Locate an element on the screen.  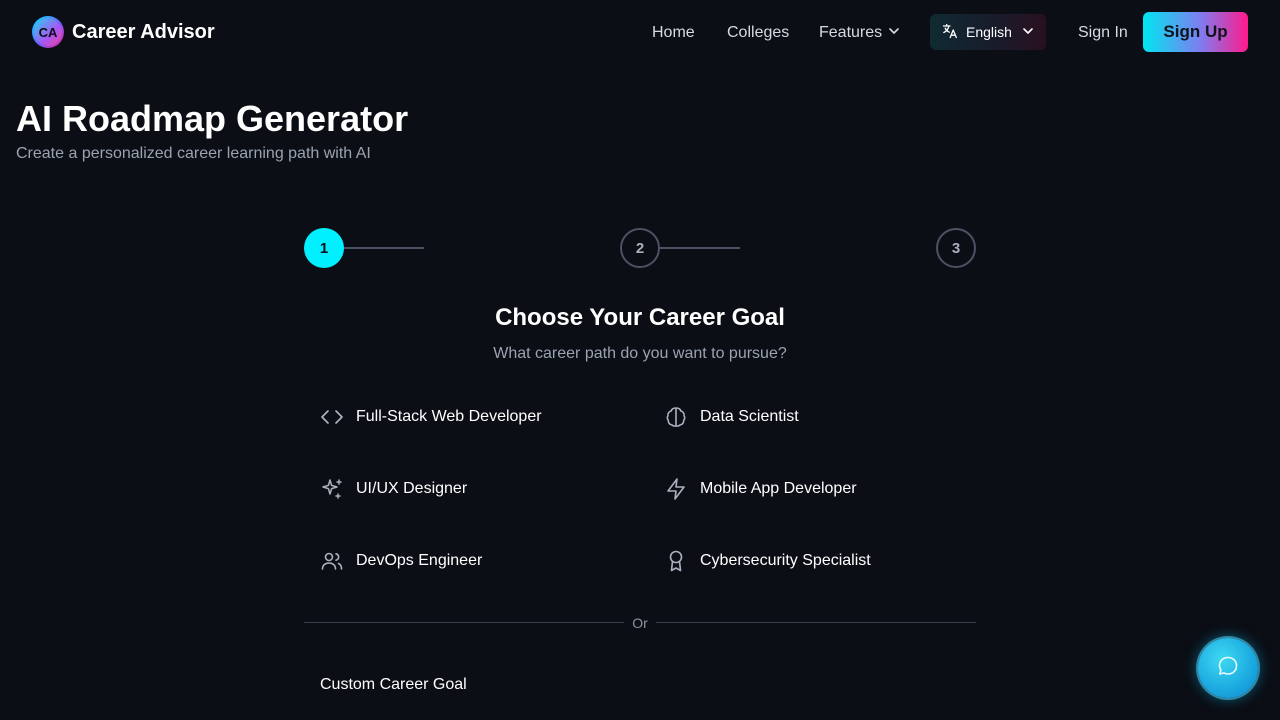
career-option-label: Data Scientist is located at coordinates (749, 416).